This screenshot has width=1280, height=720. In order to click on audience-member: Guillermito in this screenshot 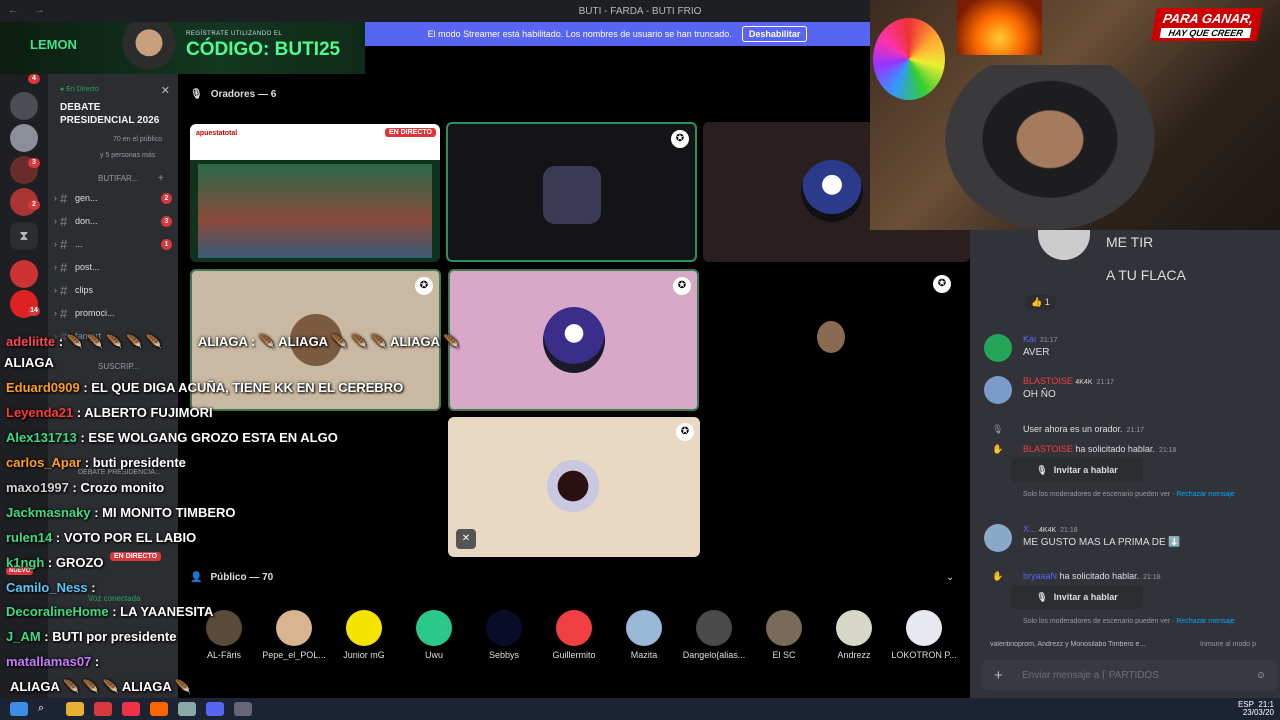, I will do `click(574, 635)`.